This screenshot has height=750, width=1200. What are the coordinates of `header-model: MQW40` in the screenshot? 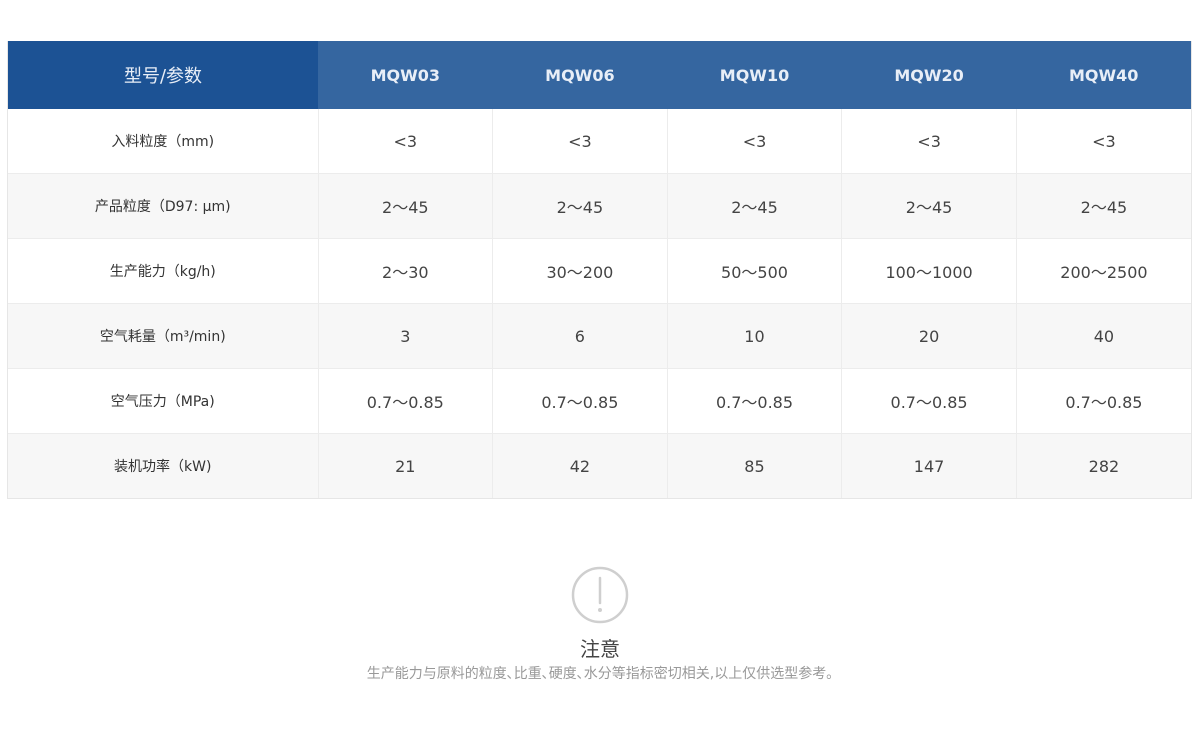 It's located at (1103, 75).